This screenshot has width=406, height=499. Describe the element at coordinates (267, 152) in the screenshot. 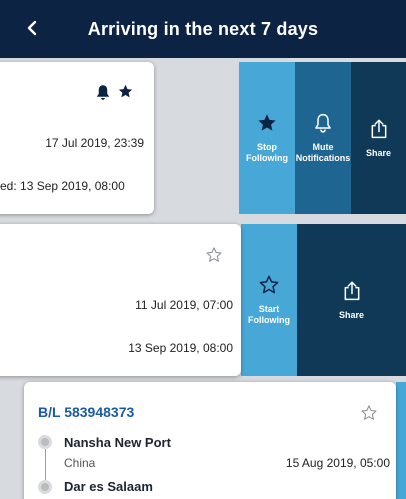

I see `stop-following-label: Stop Following` at that location.